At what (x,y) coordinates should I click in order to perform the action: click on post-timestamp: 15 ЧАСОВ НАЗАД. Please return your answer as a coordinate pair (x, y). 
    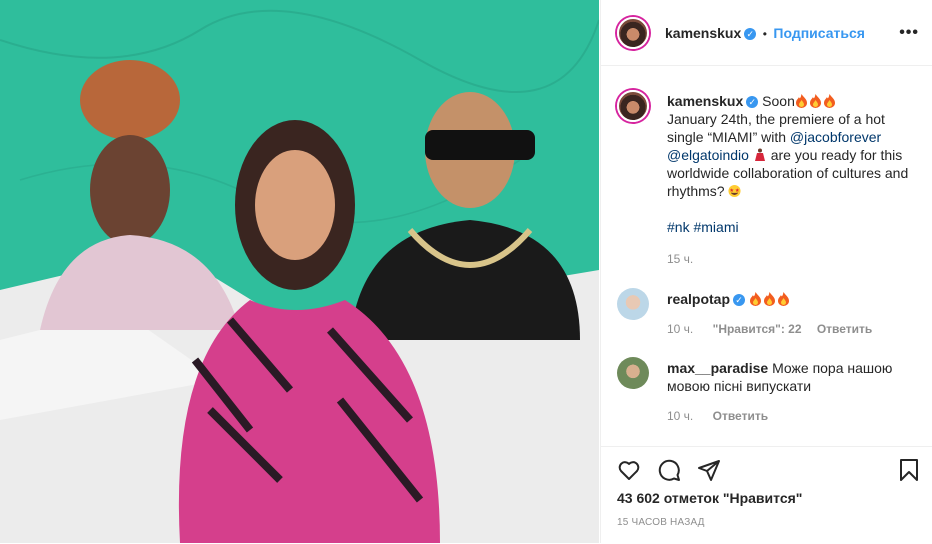
    Looking at the image, I should click on (661, 522).